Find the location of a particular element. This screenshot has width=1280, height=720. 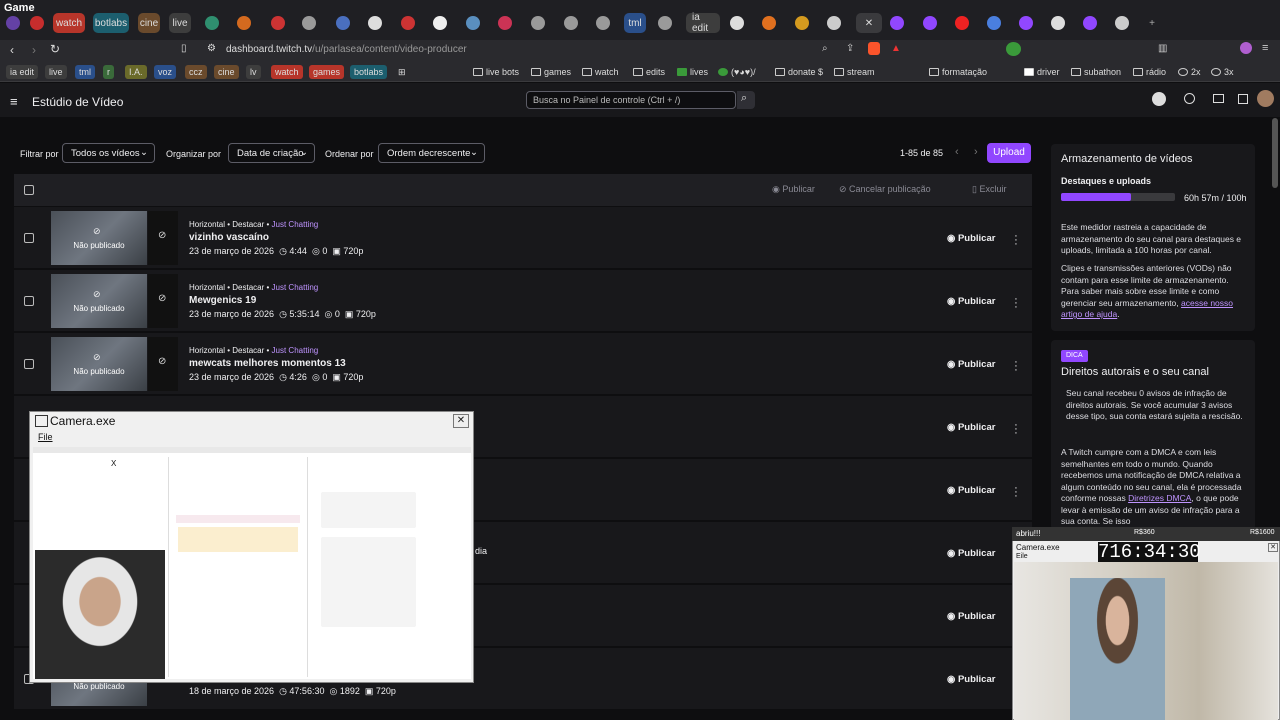

bulk-publish-button: ◉ Publicar is located at coordinates (793, 189).